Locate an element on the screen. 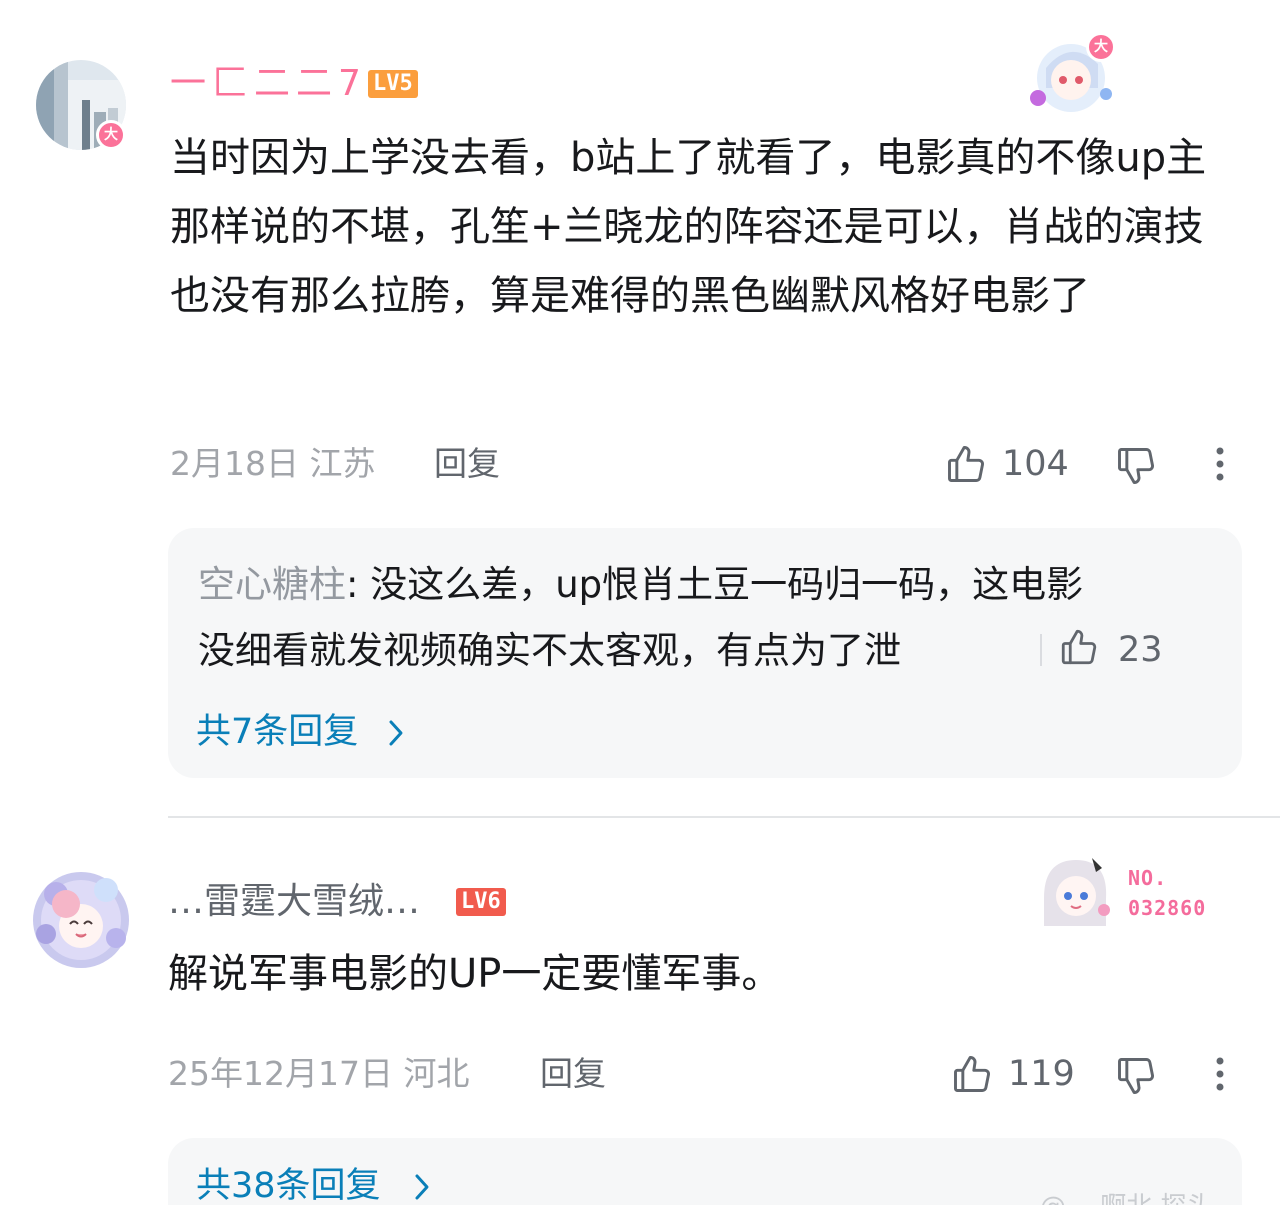 This screenshot has height=1205, width=1280. view-replies-label: 共38条回复 is located at coordinates (288, 1185).